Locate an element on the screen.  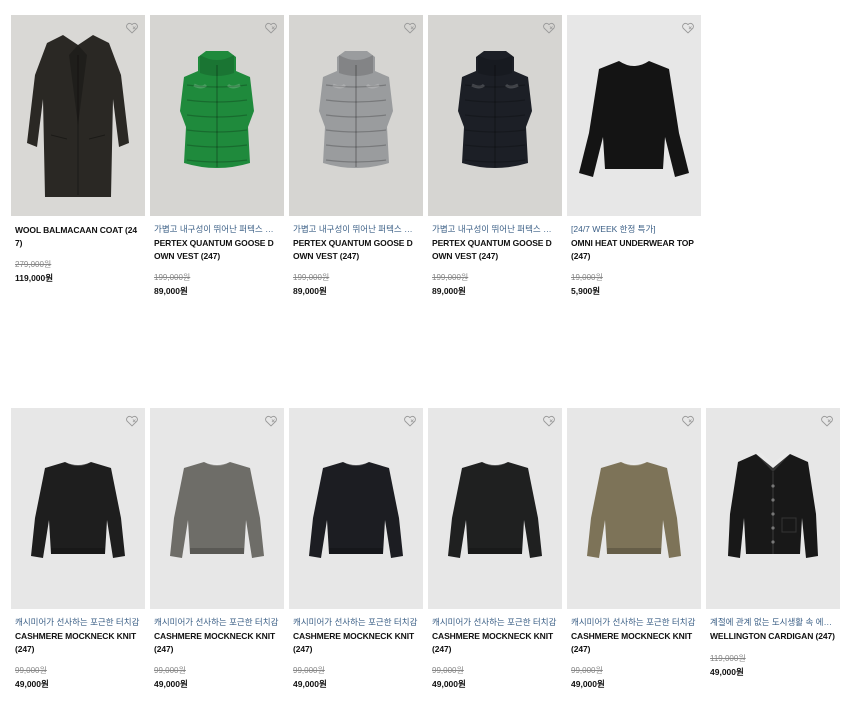
cardigan-image is located at coordinates (773, 505).